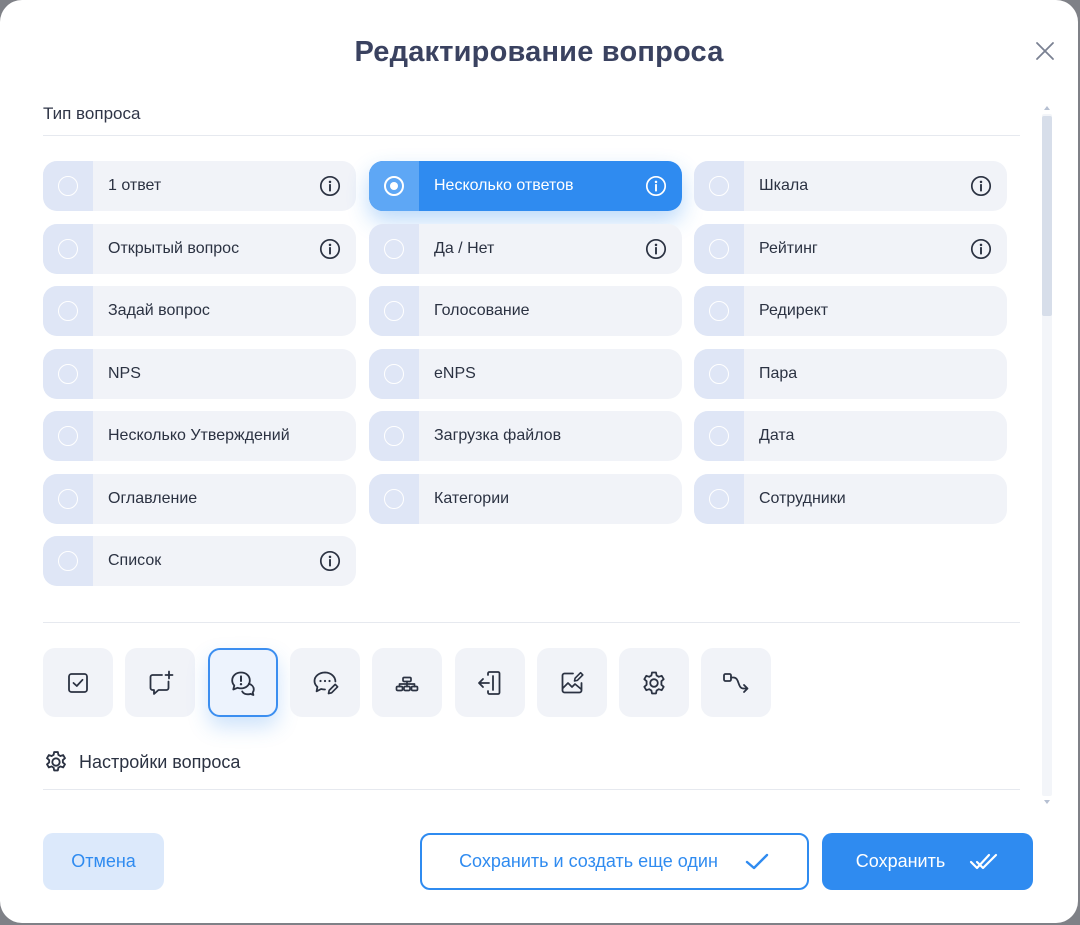 The height and width of the screenshot is (925, 1080). What do you see at coordinates (539, 52) in the screenshot?
I see `modal-title: Редактирование вопроса` at bounding box center [539, 52].